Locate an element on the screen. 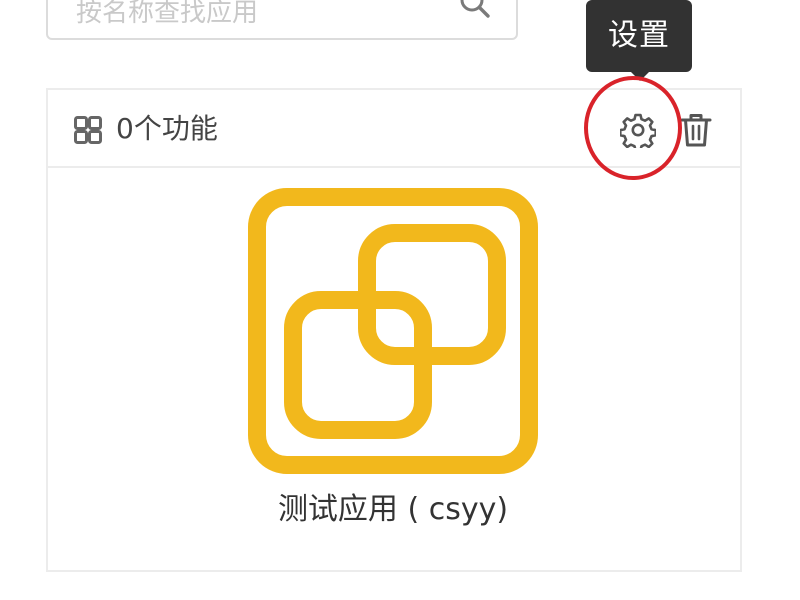 The height and width of the screenshot is (600, 800). grid-icon is located at coordinates (88, 130).